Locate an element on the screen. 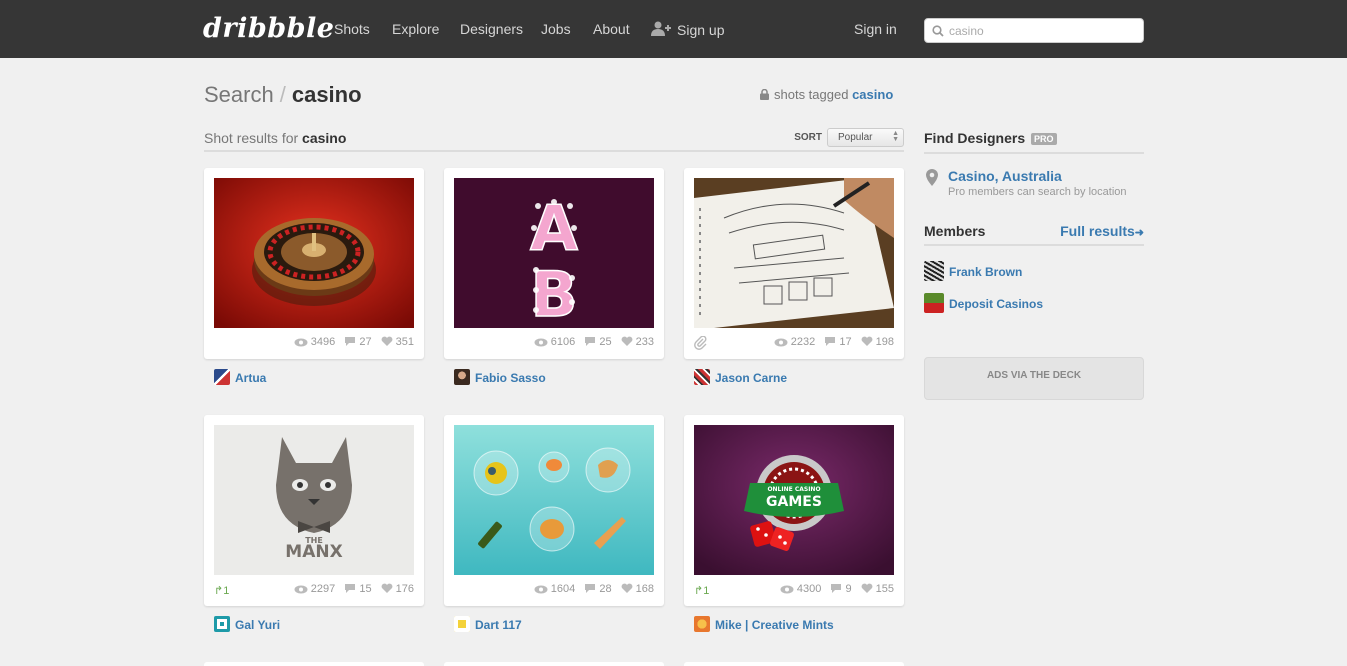 This screenshot has height=666, width=1347. comments-count: 9 is located at coordinates (841, 589).